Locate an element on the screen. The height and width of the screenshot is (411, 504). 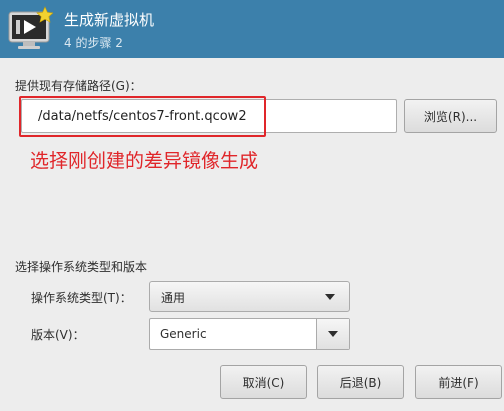
os-section-label: 选择操作系统类型和版本 is located at coordinates (81, 267).